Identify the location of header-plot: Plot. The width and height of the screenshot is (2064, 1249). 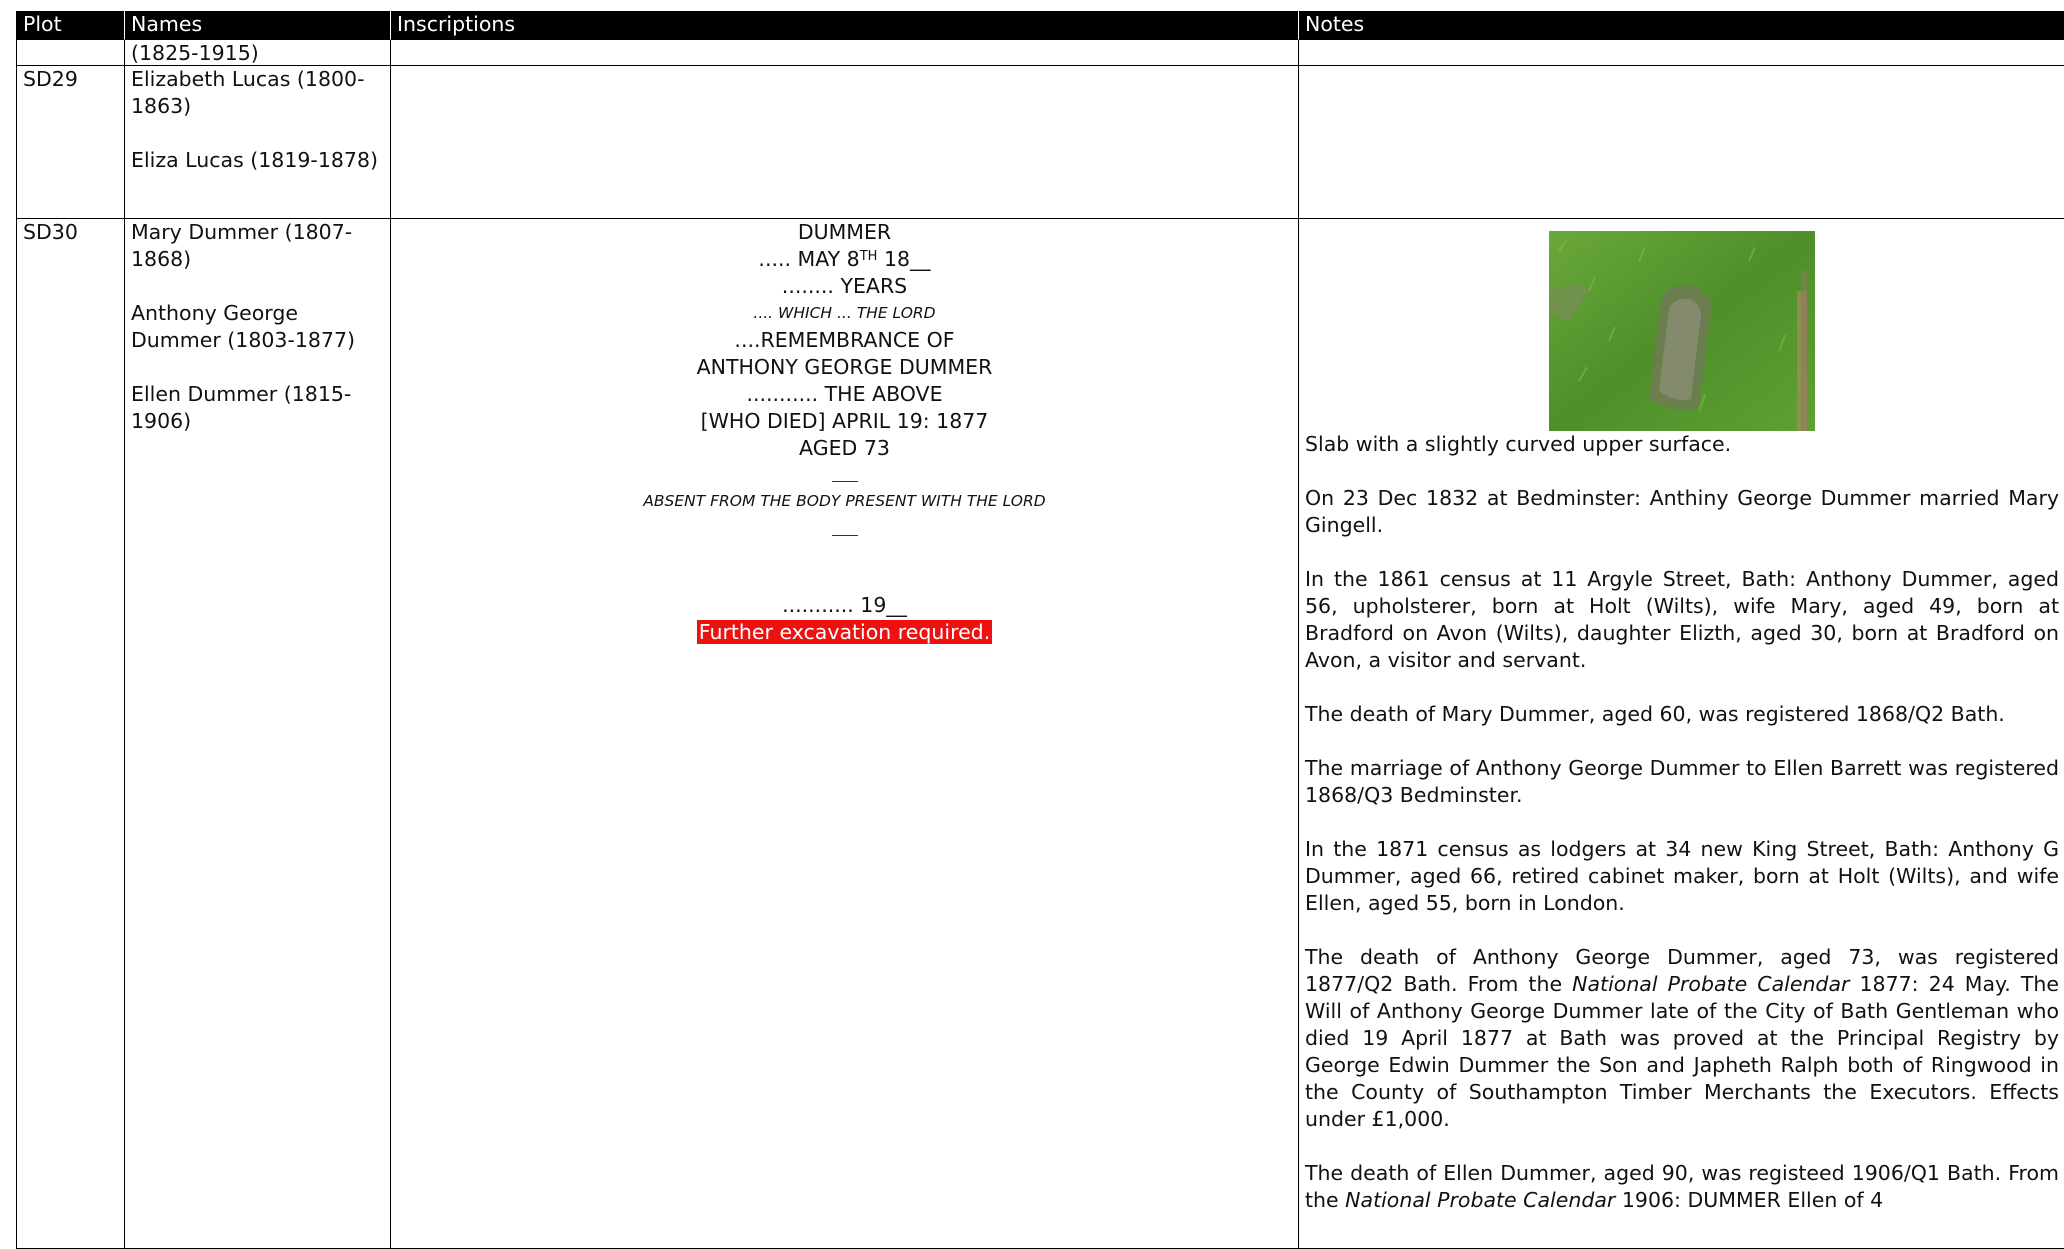
(71, 25).